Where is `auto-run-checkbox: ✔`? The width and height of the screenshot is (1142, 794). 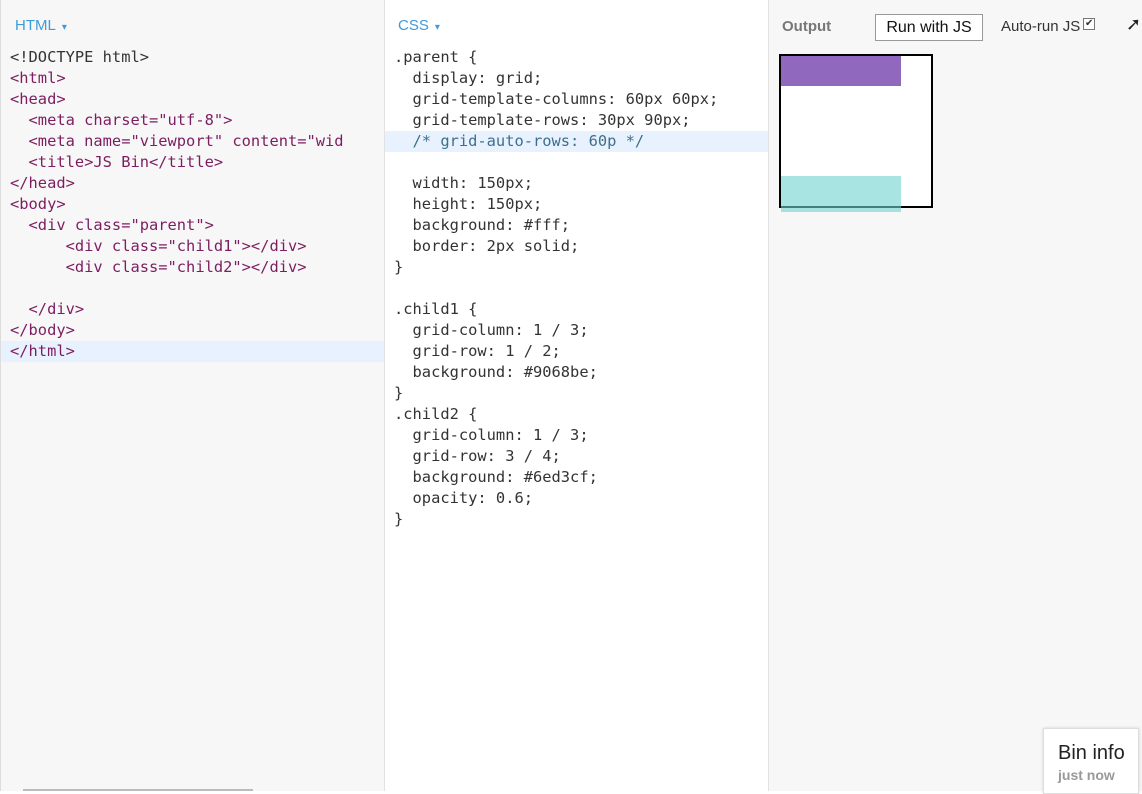 auto-run-checkbox: ✔ is located at coordinates (1089, 24).